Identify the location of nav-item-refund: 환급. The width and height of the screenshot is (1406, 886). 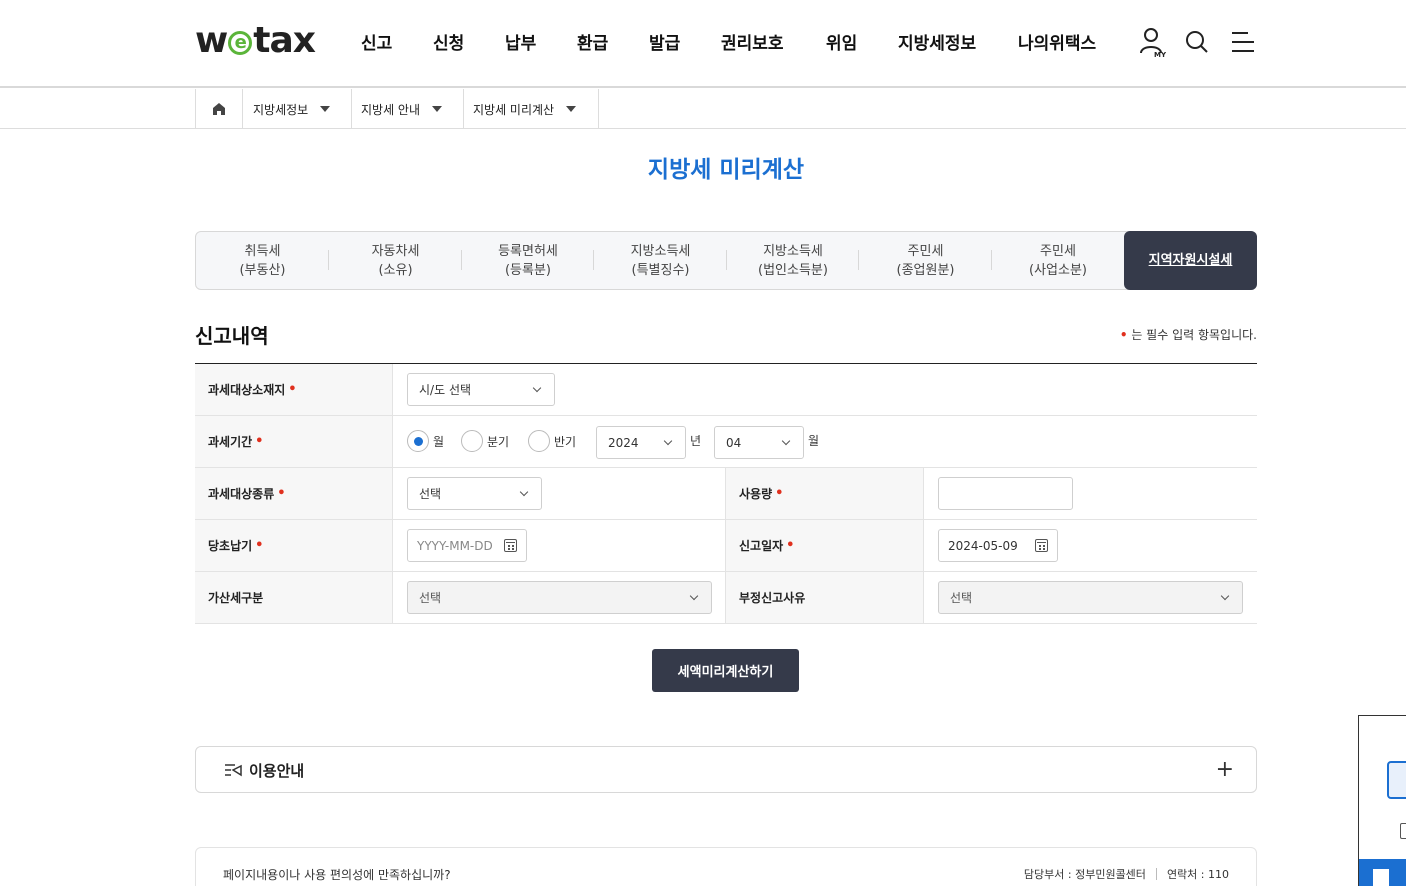
(592, 41).